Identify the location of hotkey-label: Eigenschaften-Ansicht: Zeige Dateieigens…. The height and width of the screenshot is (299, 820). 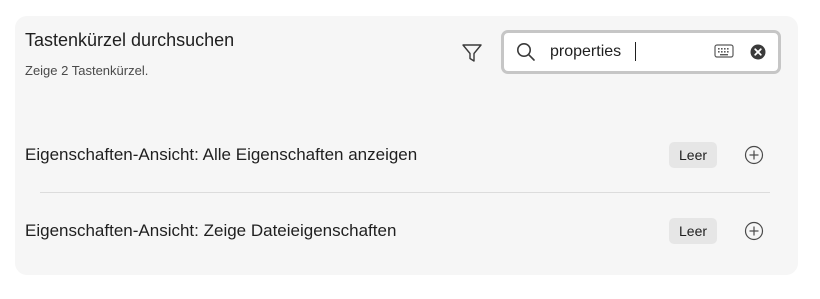
(211, 230).